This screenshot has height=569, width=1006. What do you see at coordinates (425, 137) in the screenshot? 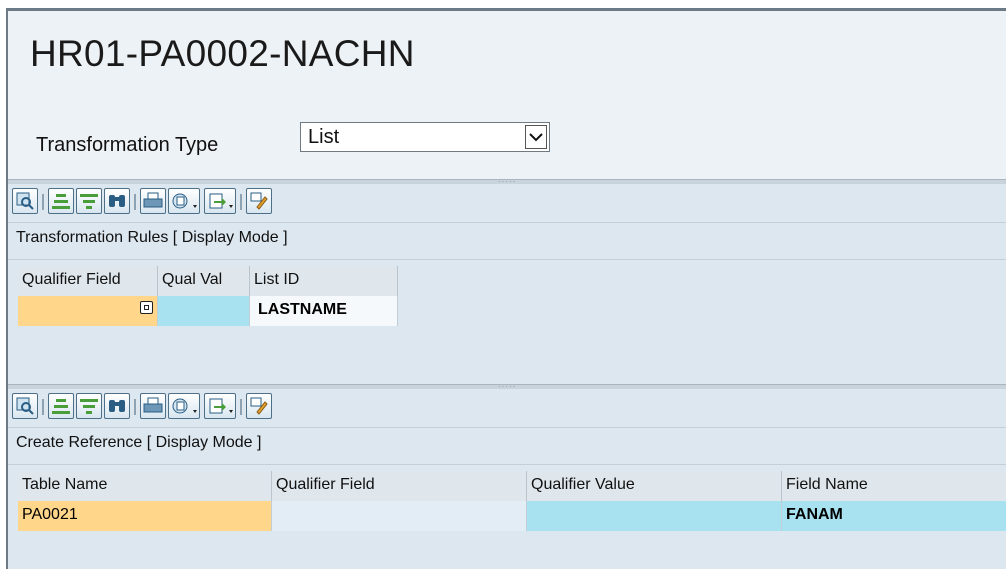
I see `transformation-type-dropdown: List` at bounding box center [425, 137].